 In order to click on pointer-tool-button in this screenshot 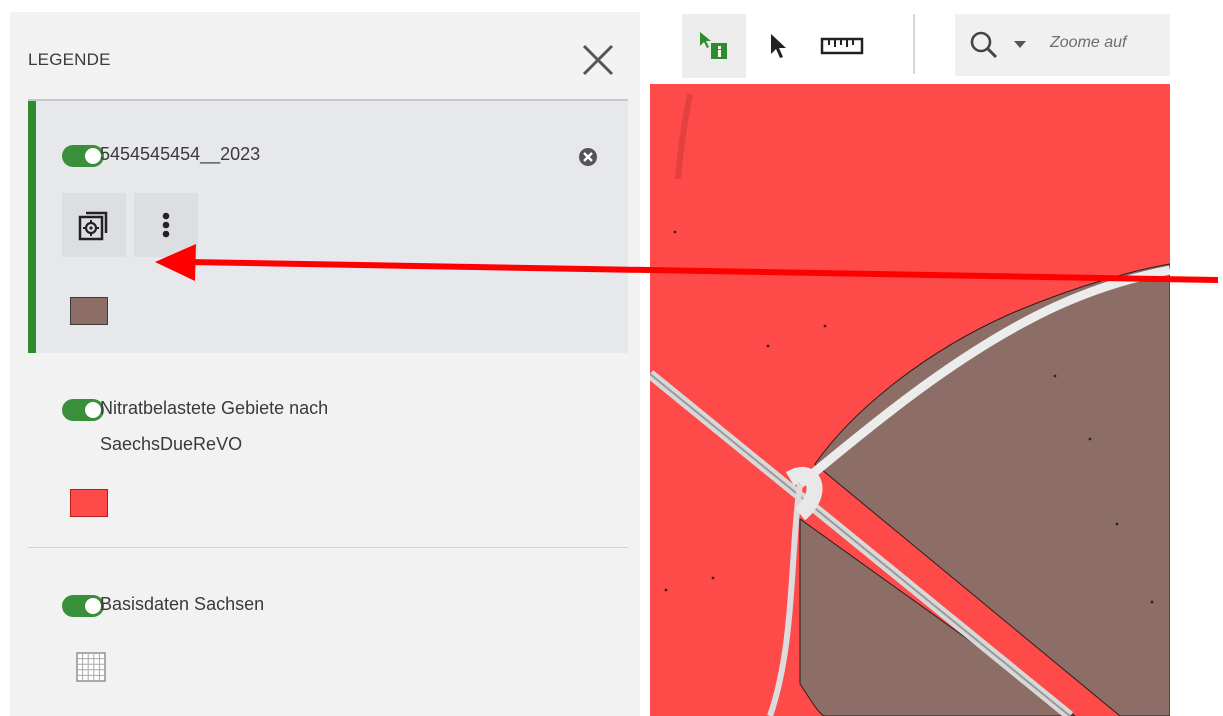, I will do `click(778, 46)`.